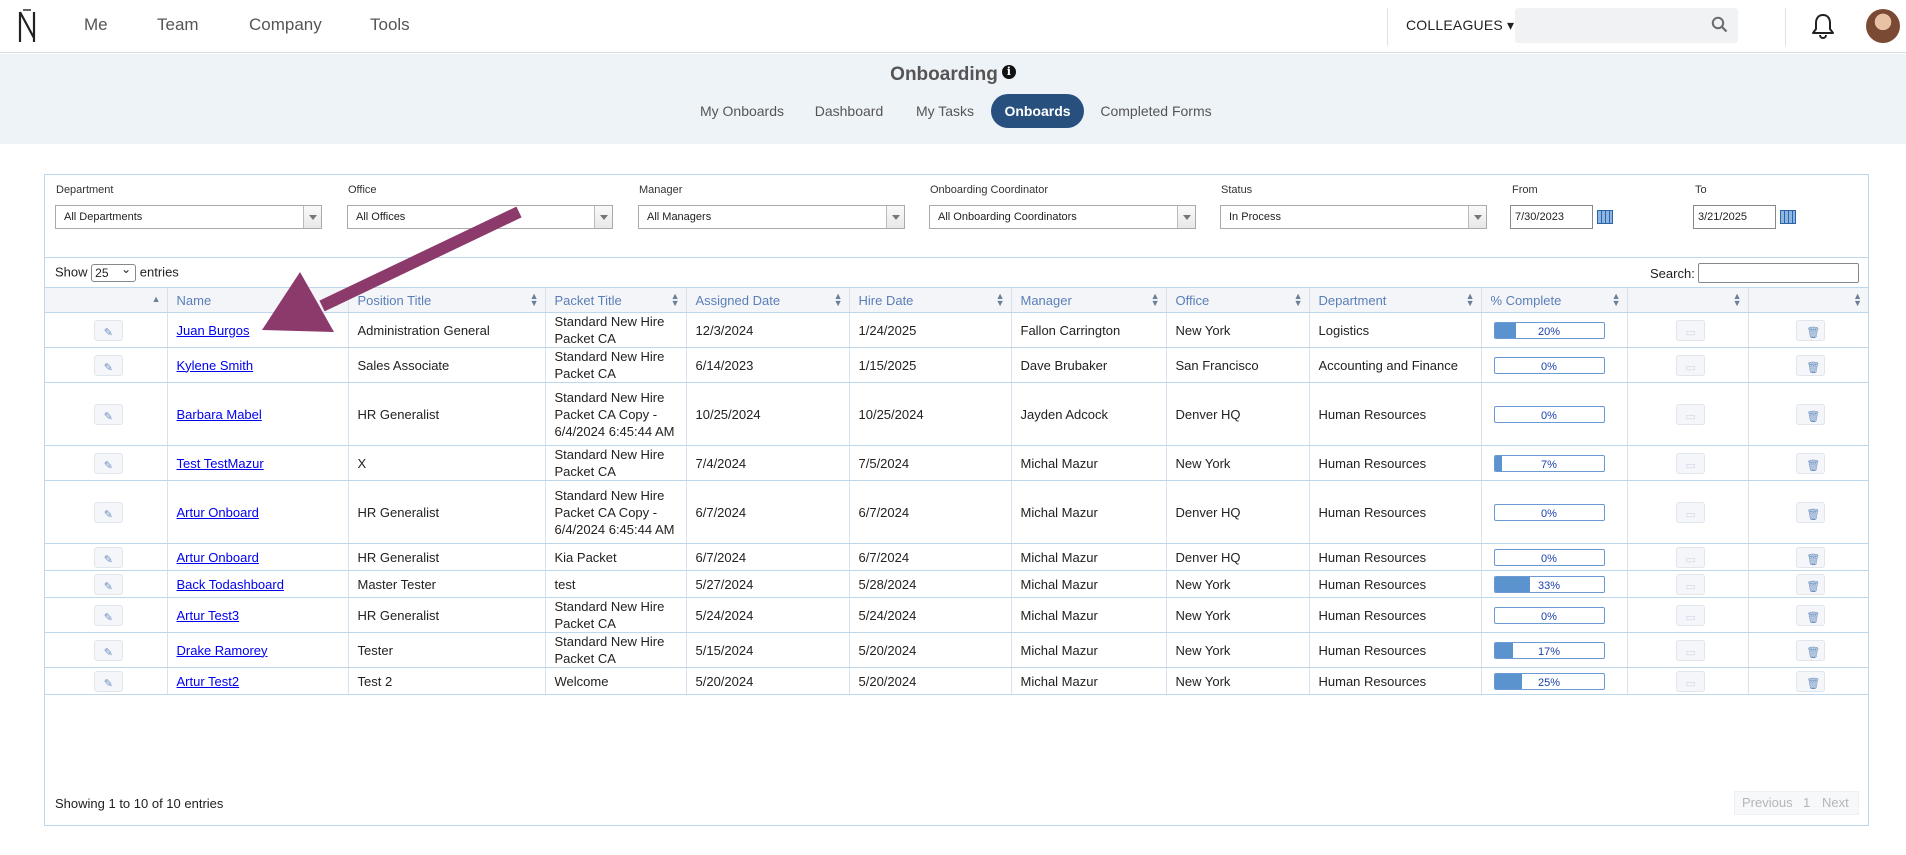 Image resolution: width=1906 pixels, height=855 pixels. Describe the element at coordinates (771, 217) in the screenshot. I see `manager-select: All Managers` at that location.